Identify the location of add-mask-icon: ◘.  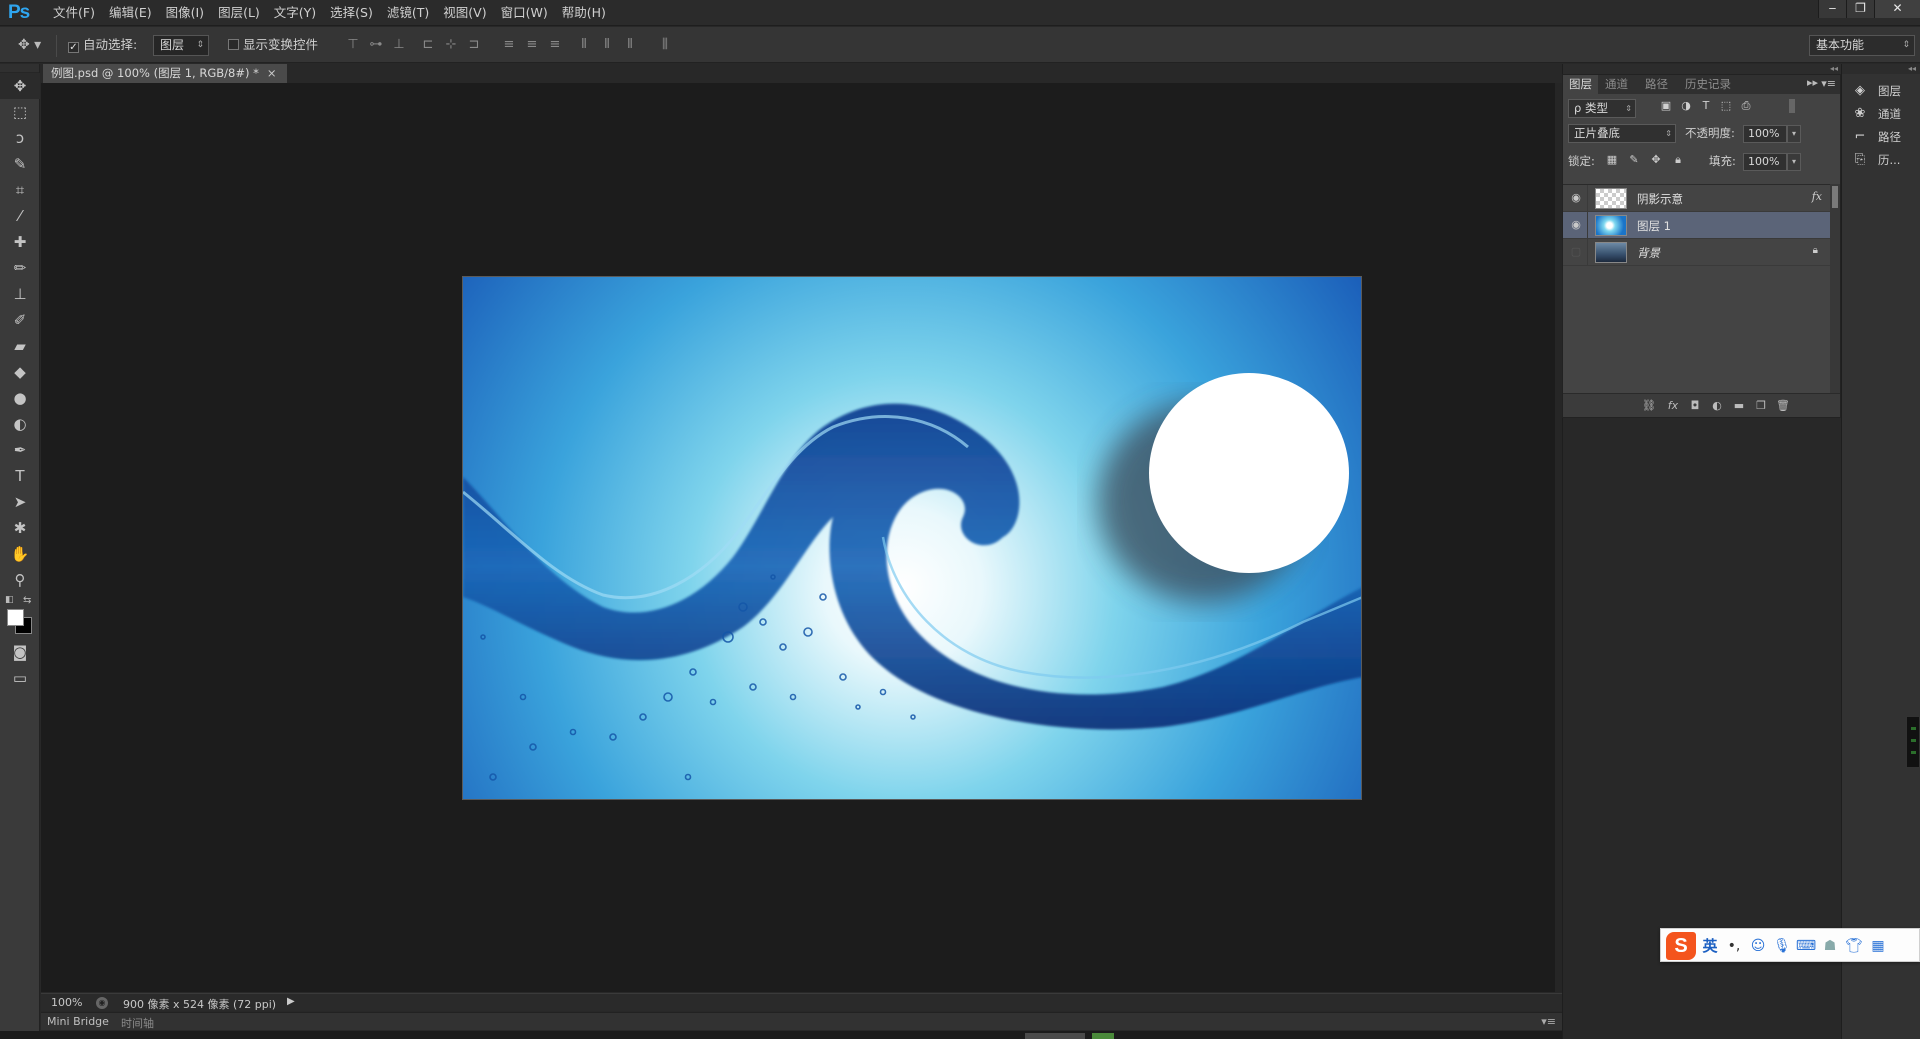
(1695, 406).